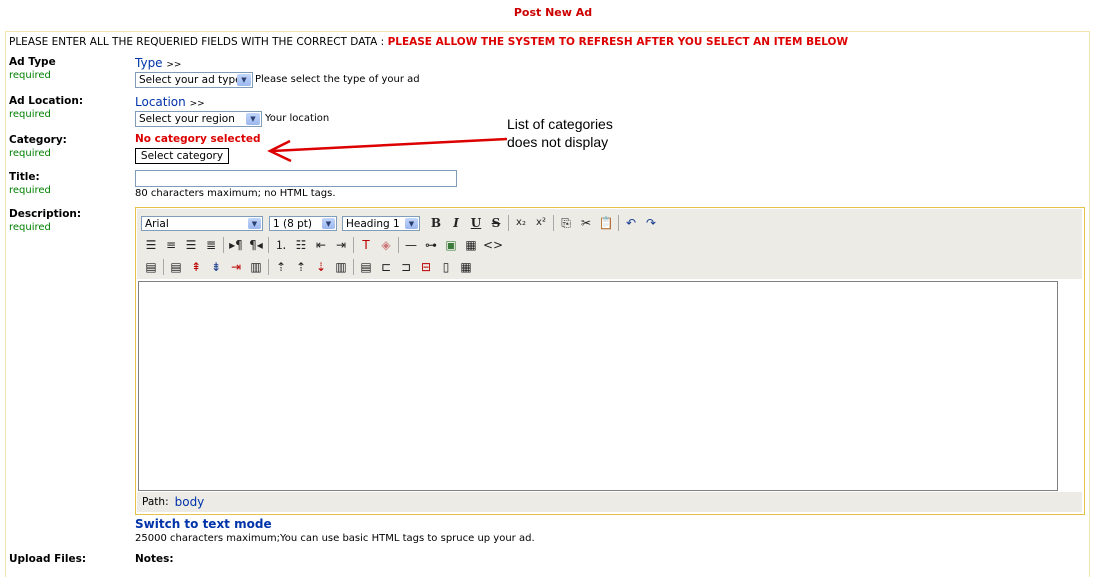 Image resolution: width=1106 pixels, height=577 pixels. I want to click on indent-icon: ⇥, so click(341, 245).